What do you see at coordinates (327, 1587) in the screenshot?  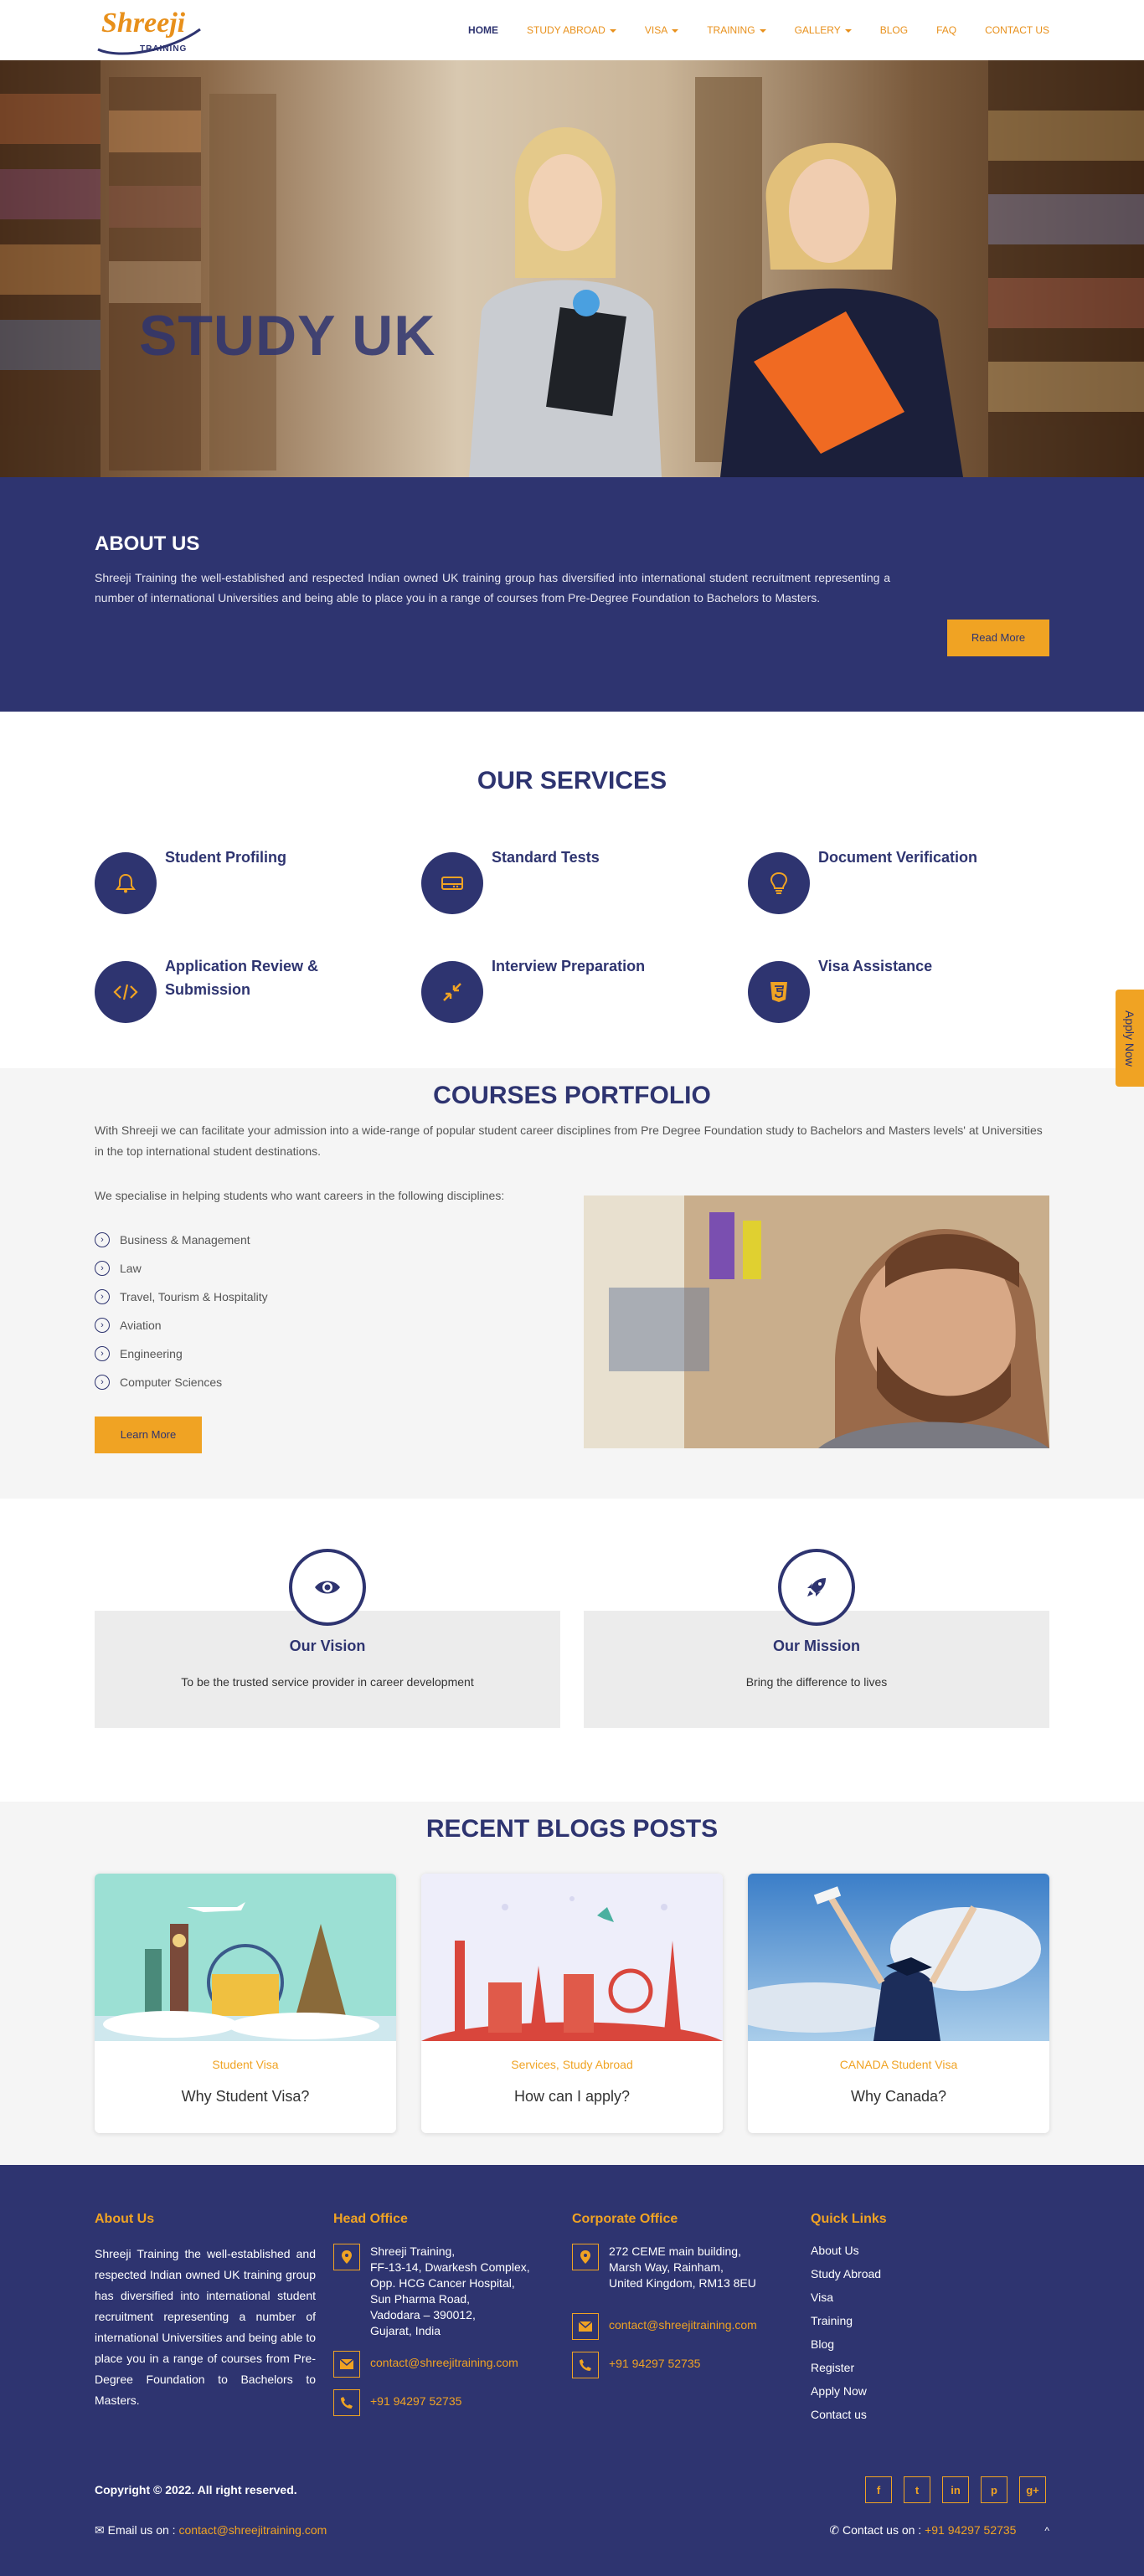 I see `eye-icon` at bounding box center [327, 1587].